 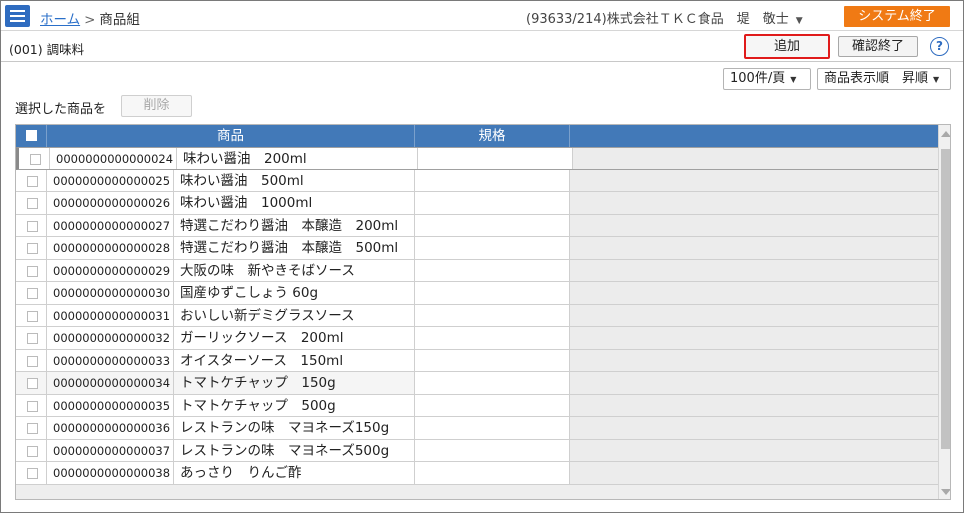 I want to click on add-button: 追加, so click(x=787, y=46).